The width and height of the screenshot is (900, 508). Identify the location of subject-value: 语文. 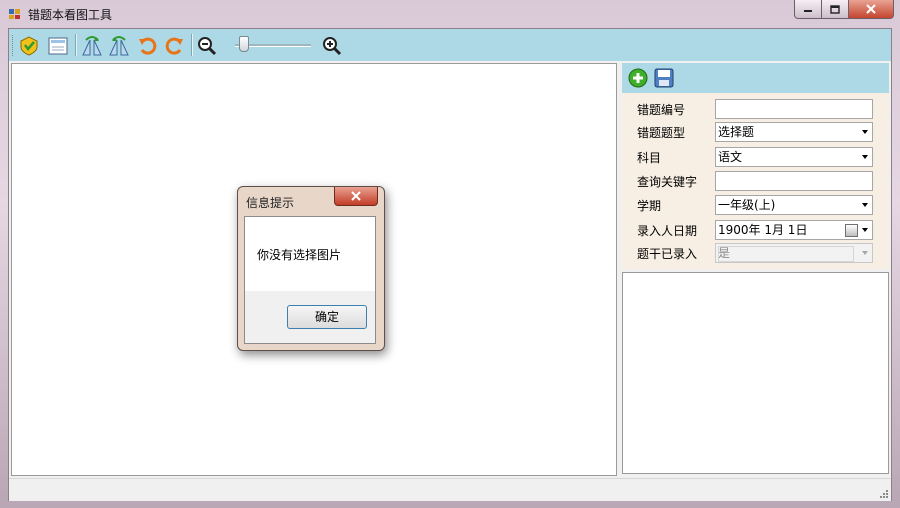
(730, 157).